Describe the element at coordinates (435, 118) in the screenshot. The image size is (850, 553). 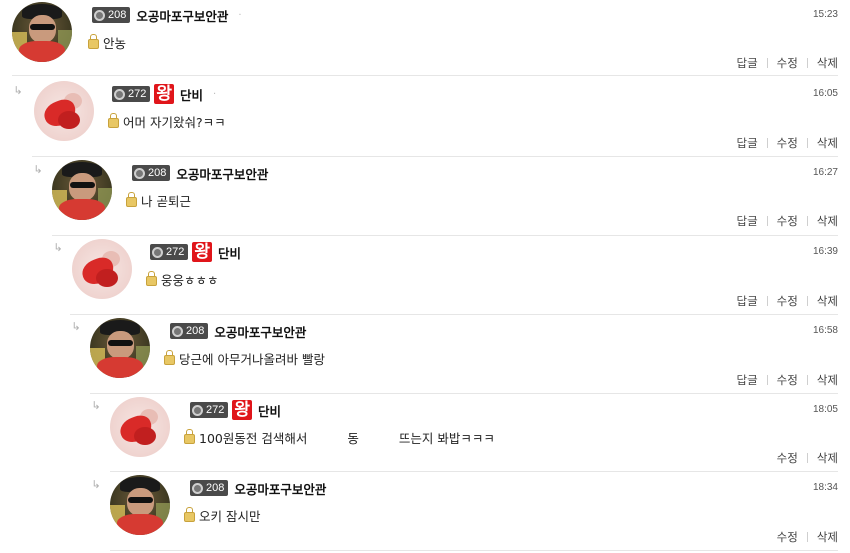
I see `comment-item: 272 왕 단비 · 16:05 어머 자기왔숴?ㅋㅋ 답글 수정 삭제` at that location.